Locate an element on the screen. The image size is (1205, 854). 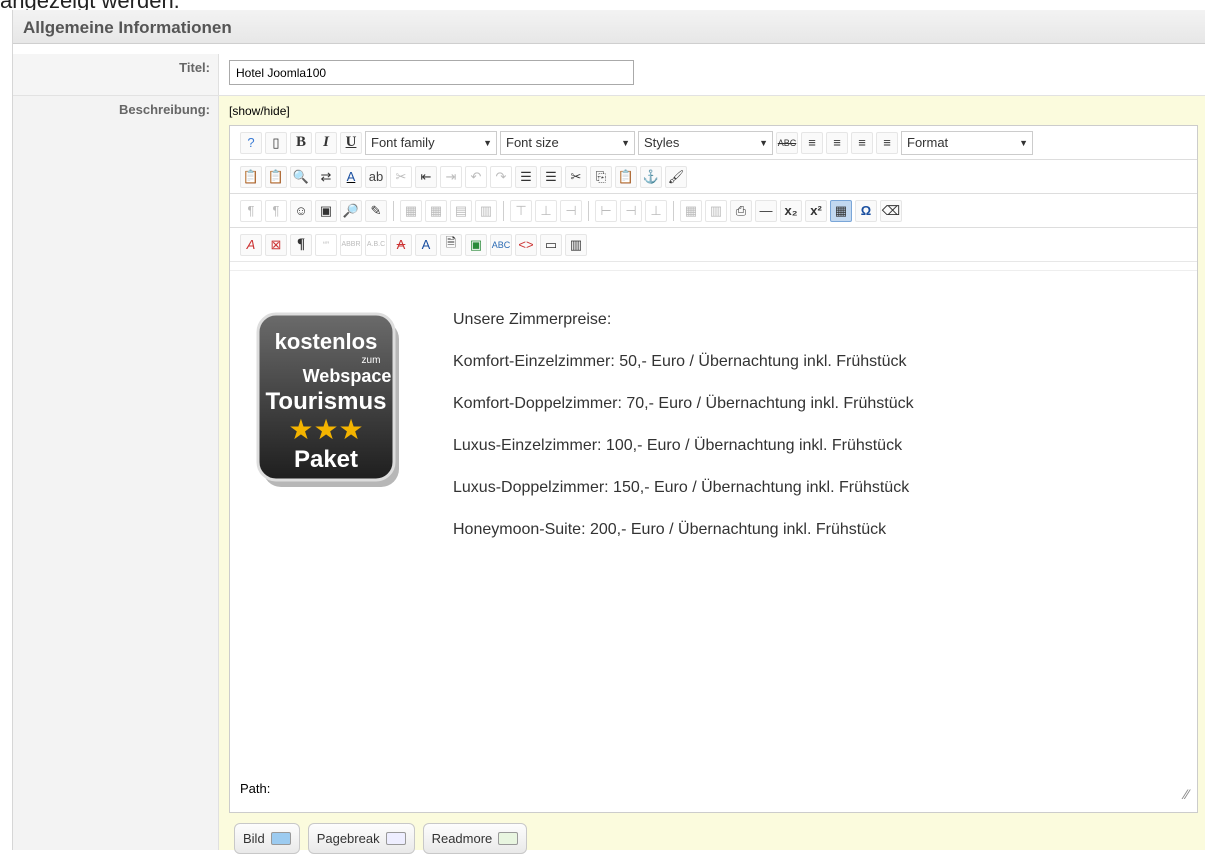
copy-icon: ⎘ is located at coordinates (601, 176).